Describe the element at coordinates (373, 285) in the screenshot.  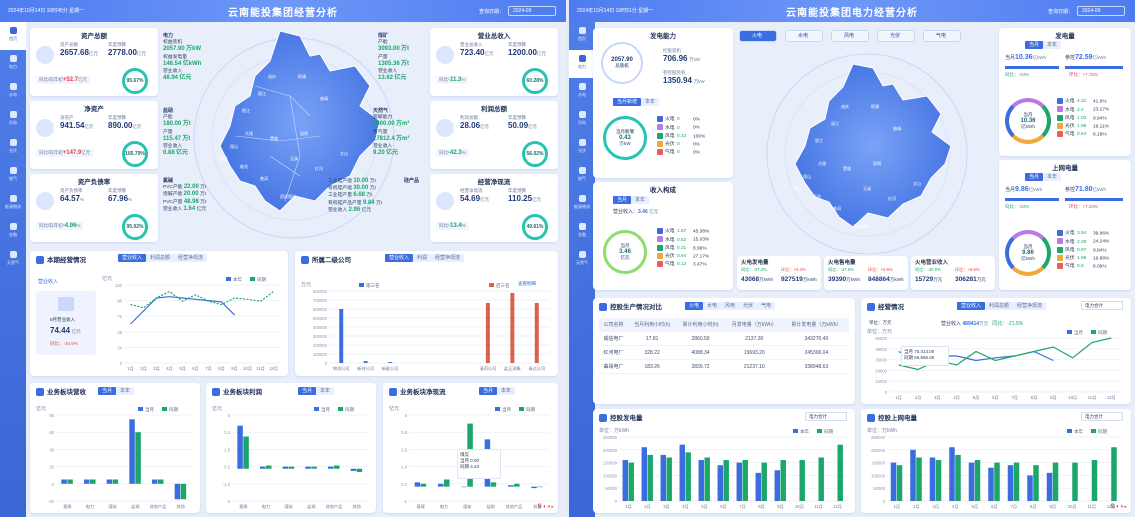
I see `legend-label: 第三名` at that location.